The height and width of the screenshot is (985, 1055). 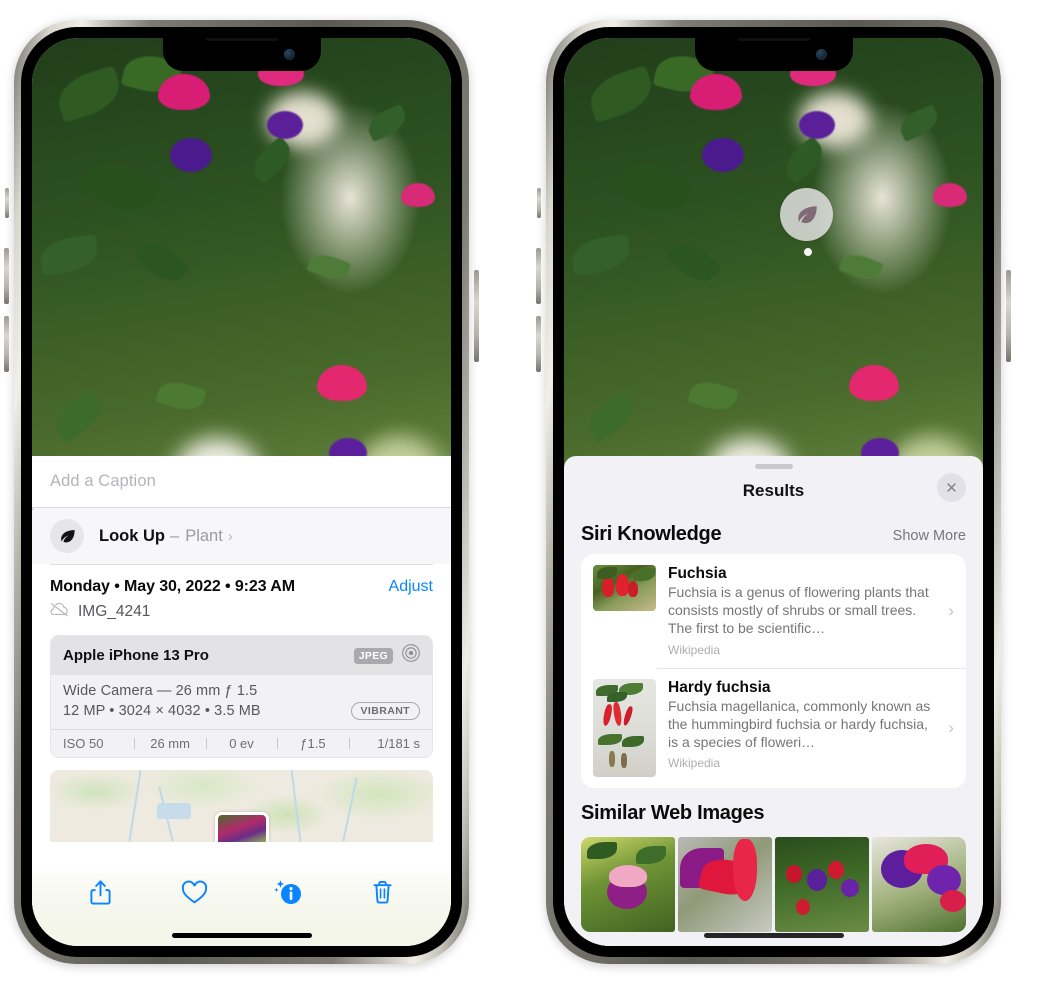 I want to click on power-button-right, so click(x=1008, y=316).